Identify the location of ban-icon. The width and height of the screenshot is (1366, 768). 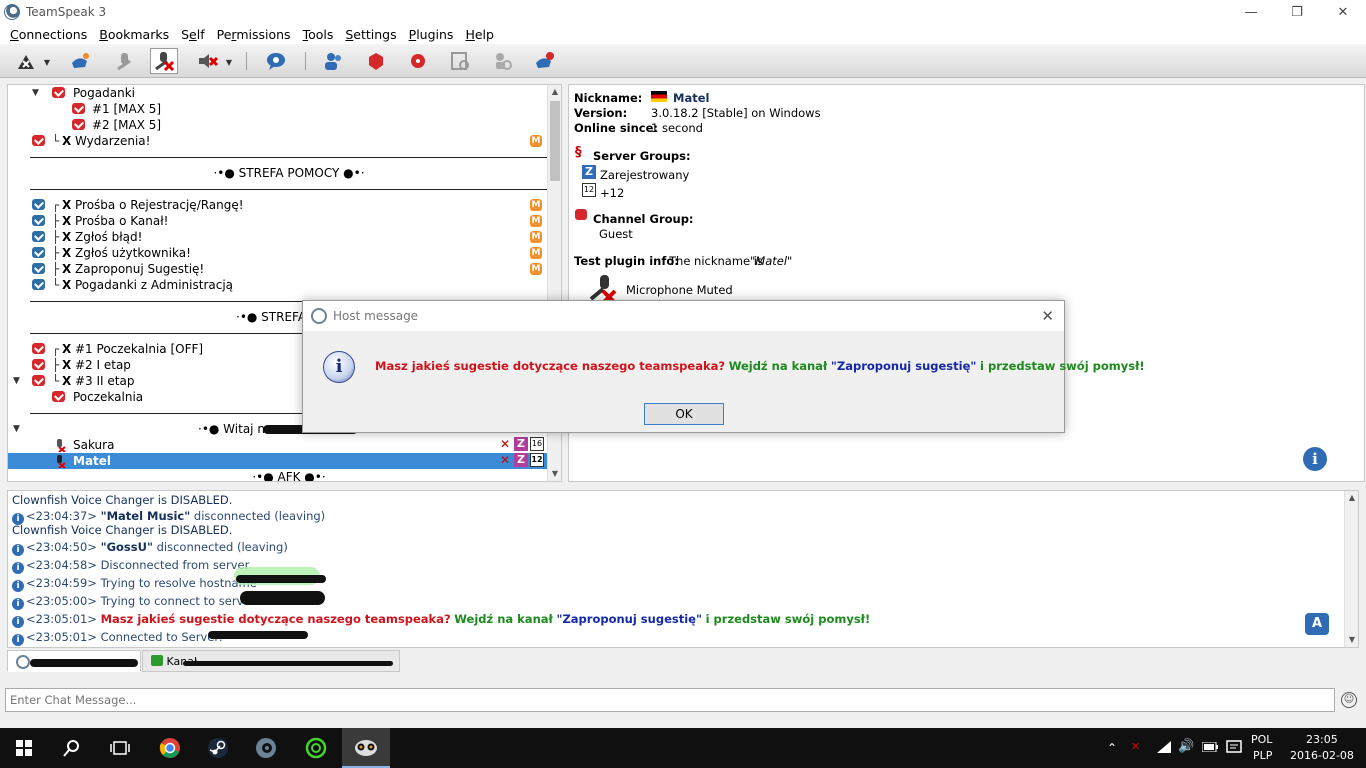
(376, 61).